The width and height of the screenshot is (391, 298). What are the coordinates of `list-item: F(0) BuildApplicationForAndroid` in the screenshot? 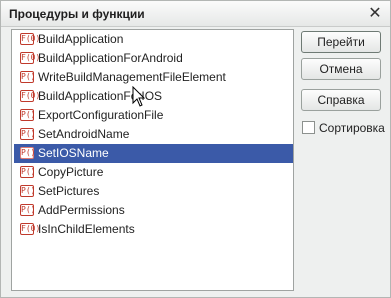 It's located at (153, 58).